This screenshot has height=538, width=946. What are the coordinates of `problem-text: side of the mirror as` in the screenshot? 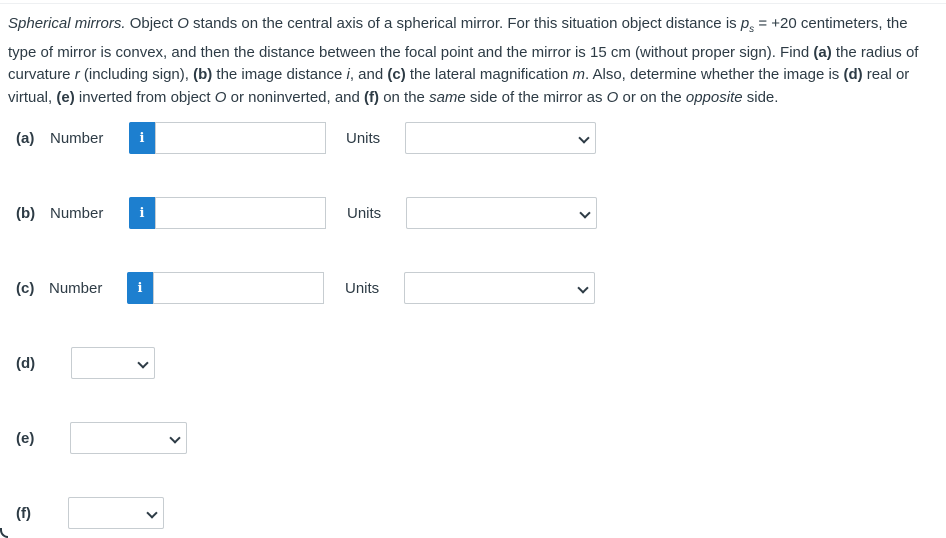 It's located at (536, 97).